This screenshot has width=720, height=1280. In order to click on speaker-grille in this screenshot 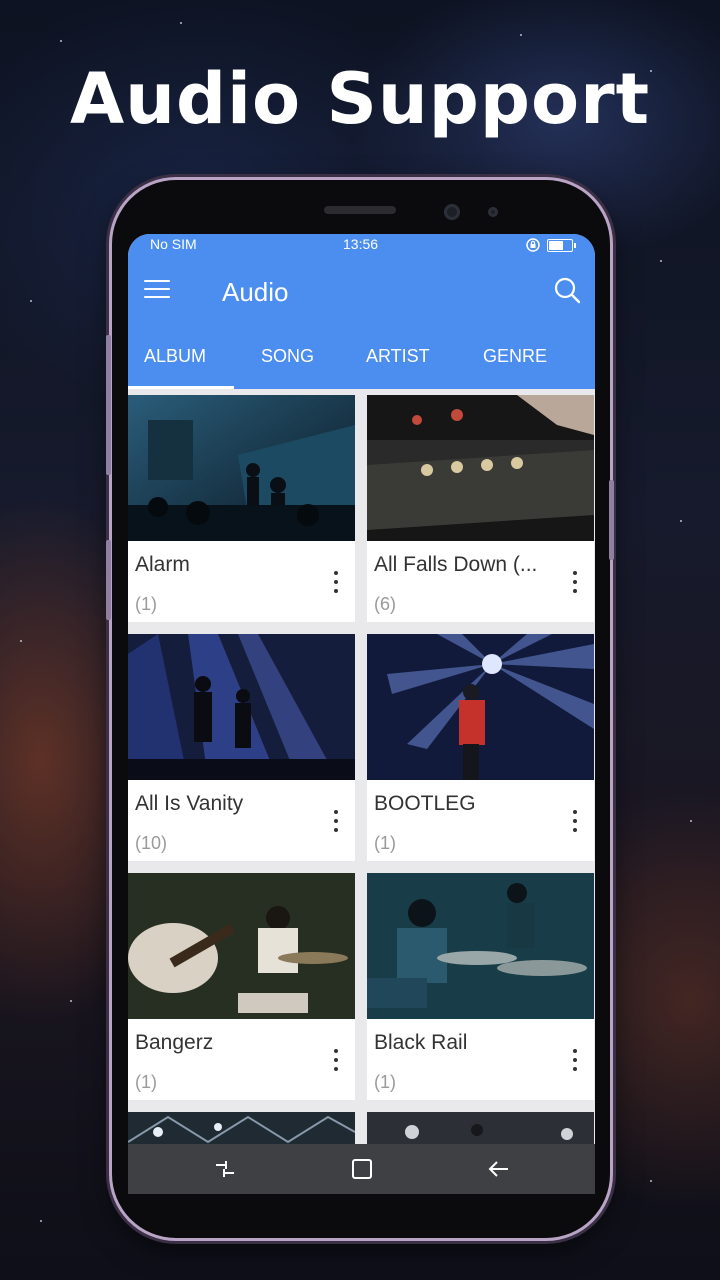, I will do `click(360, 210)`.